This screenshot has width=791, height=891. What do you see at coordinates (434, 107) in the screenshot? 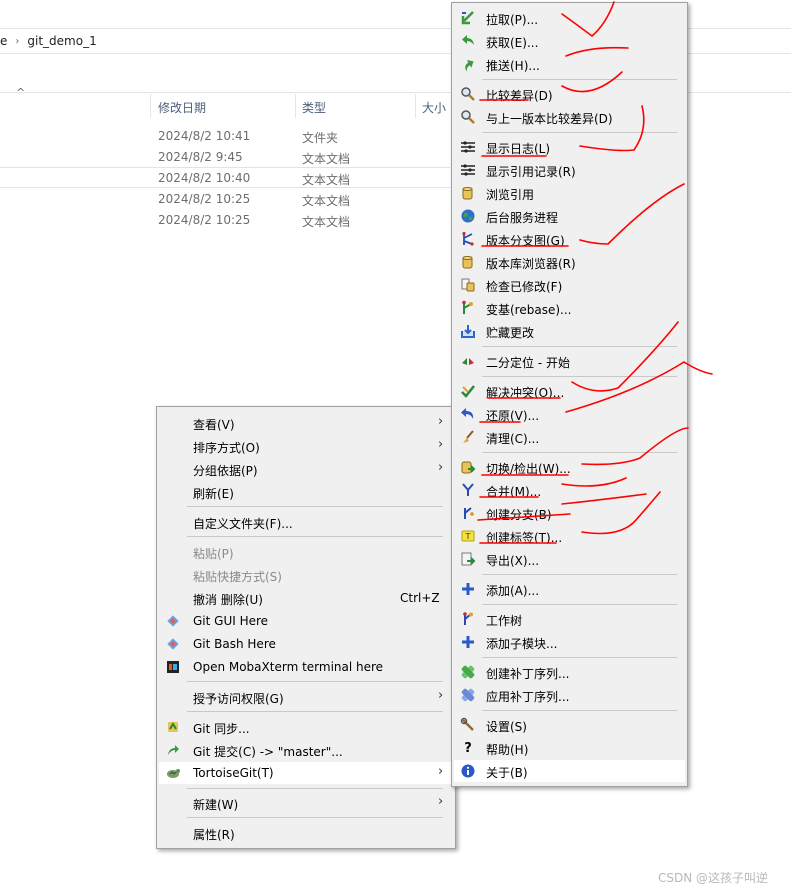
I see `column-header-size: 大小` at bounding box center [434, 107].